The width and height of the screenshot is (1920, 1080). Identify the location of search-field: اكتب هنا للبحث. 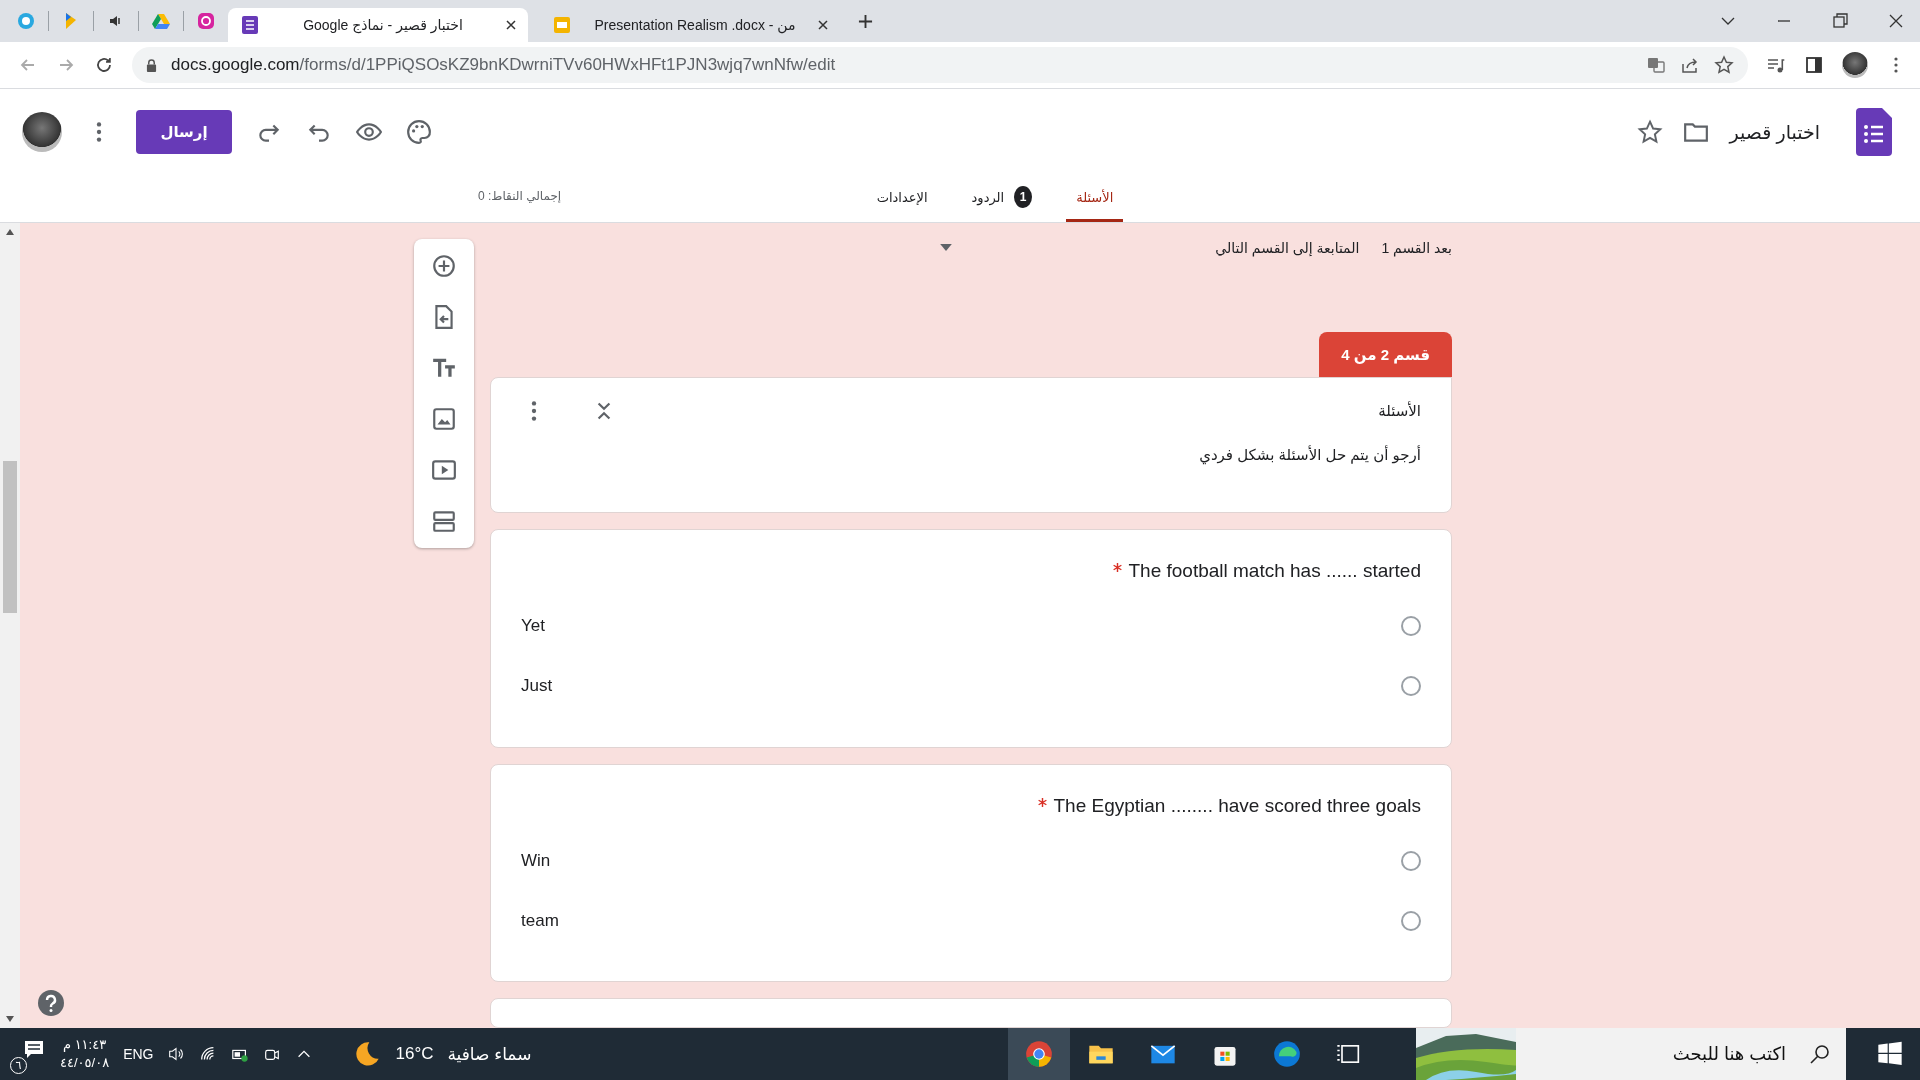
(1681, 1054).